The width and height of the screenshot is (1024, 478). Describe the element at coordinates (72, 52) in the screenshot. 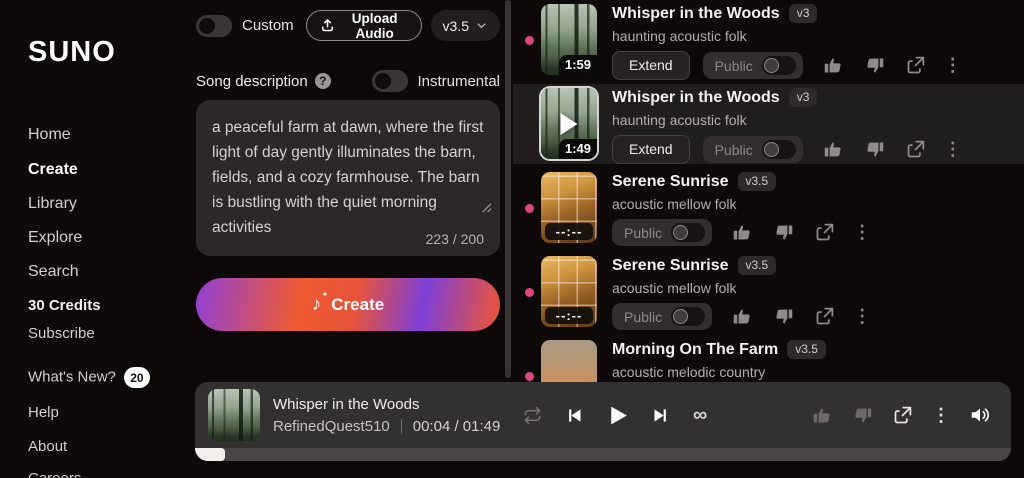

I see `suno-logo: SUNO` at that location.